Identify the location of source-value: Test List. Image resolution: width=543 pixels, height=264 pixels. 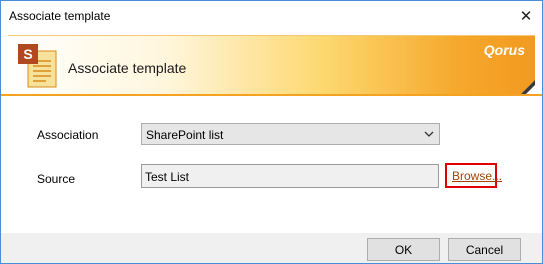
(167, 177).